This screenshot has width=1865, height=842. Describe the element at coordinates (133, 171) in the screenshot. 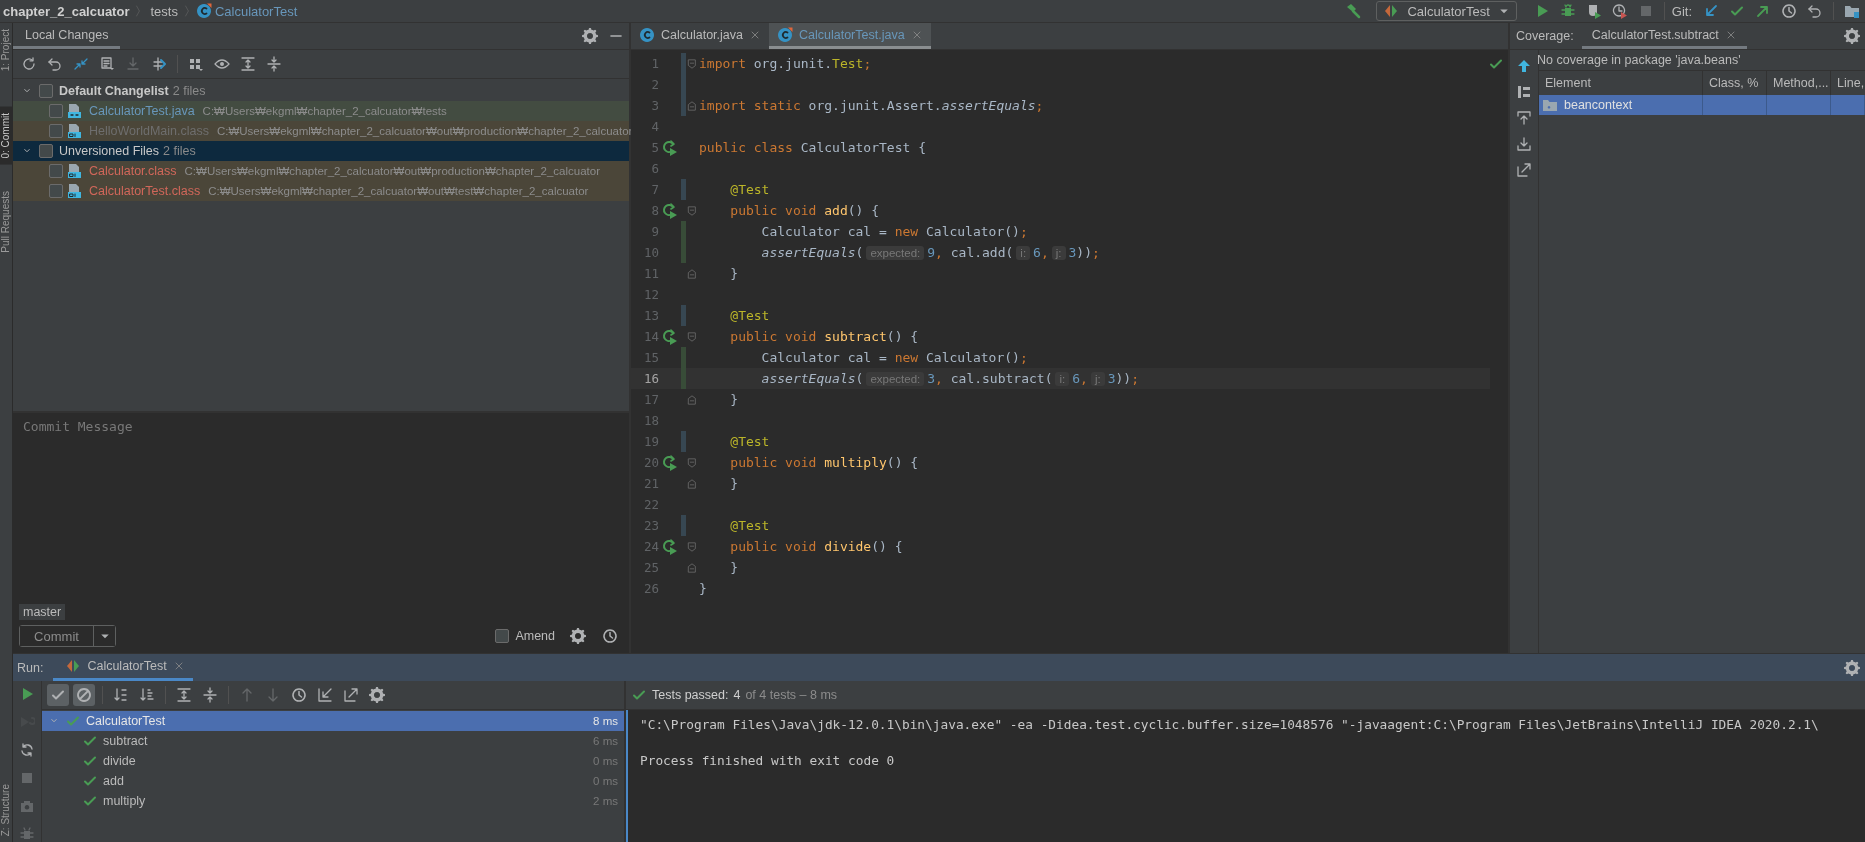

I see `file-name: Calculator.class` at that location.